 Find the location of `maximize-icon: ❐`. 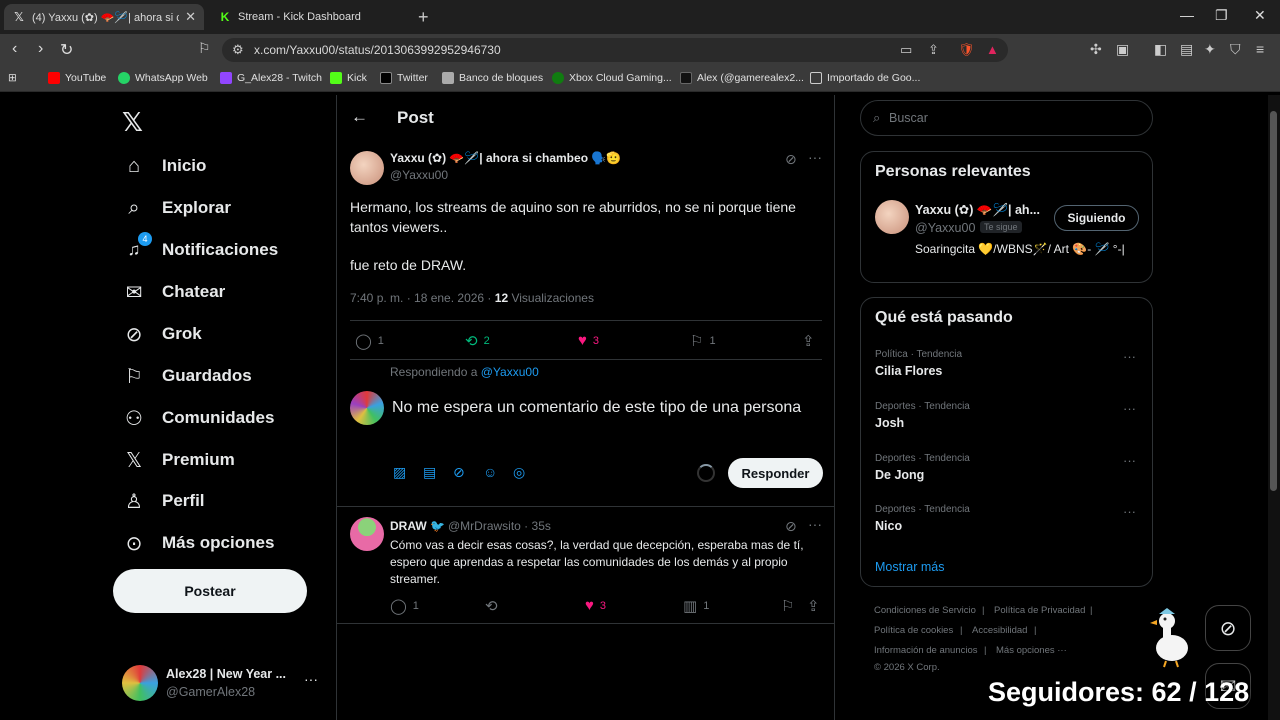

maximize-icon: ❐ is located at coordinates (1221, 15).